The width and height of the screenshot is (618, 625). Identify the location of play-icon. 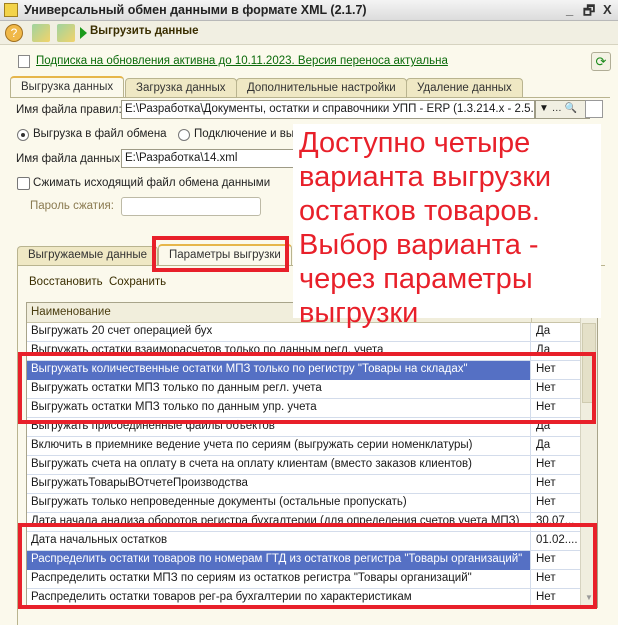
(83, 33).